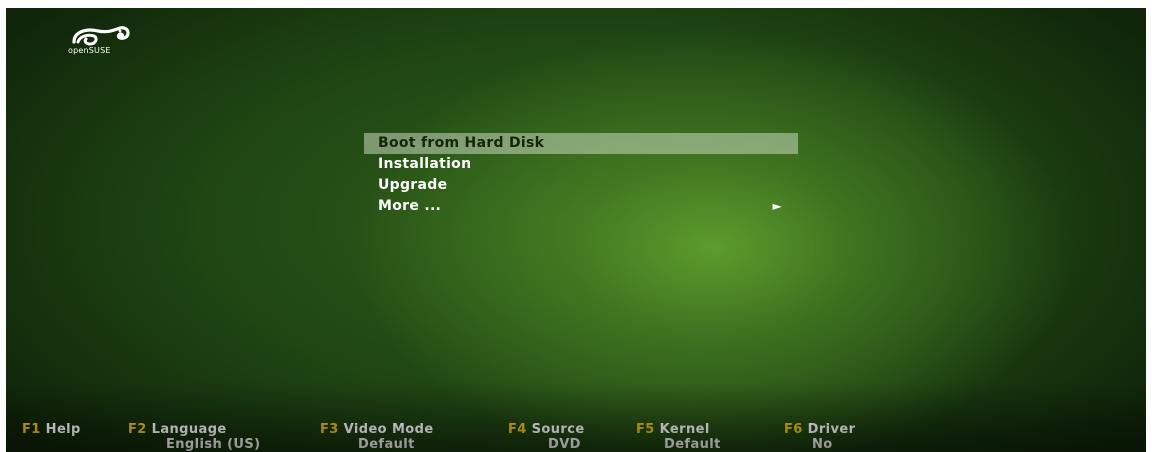 The image size is (1152, 452). Describe the element at coordinates (413, 185) in the screenshot. I see `menu-item-label: Upgrade` at that location.